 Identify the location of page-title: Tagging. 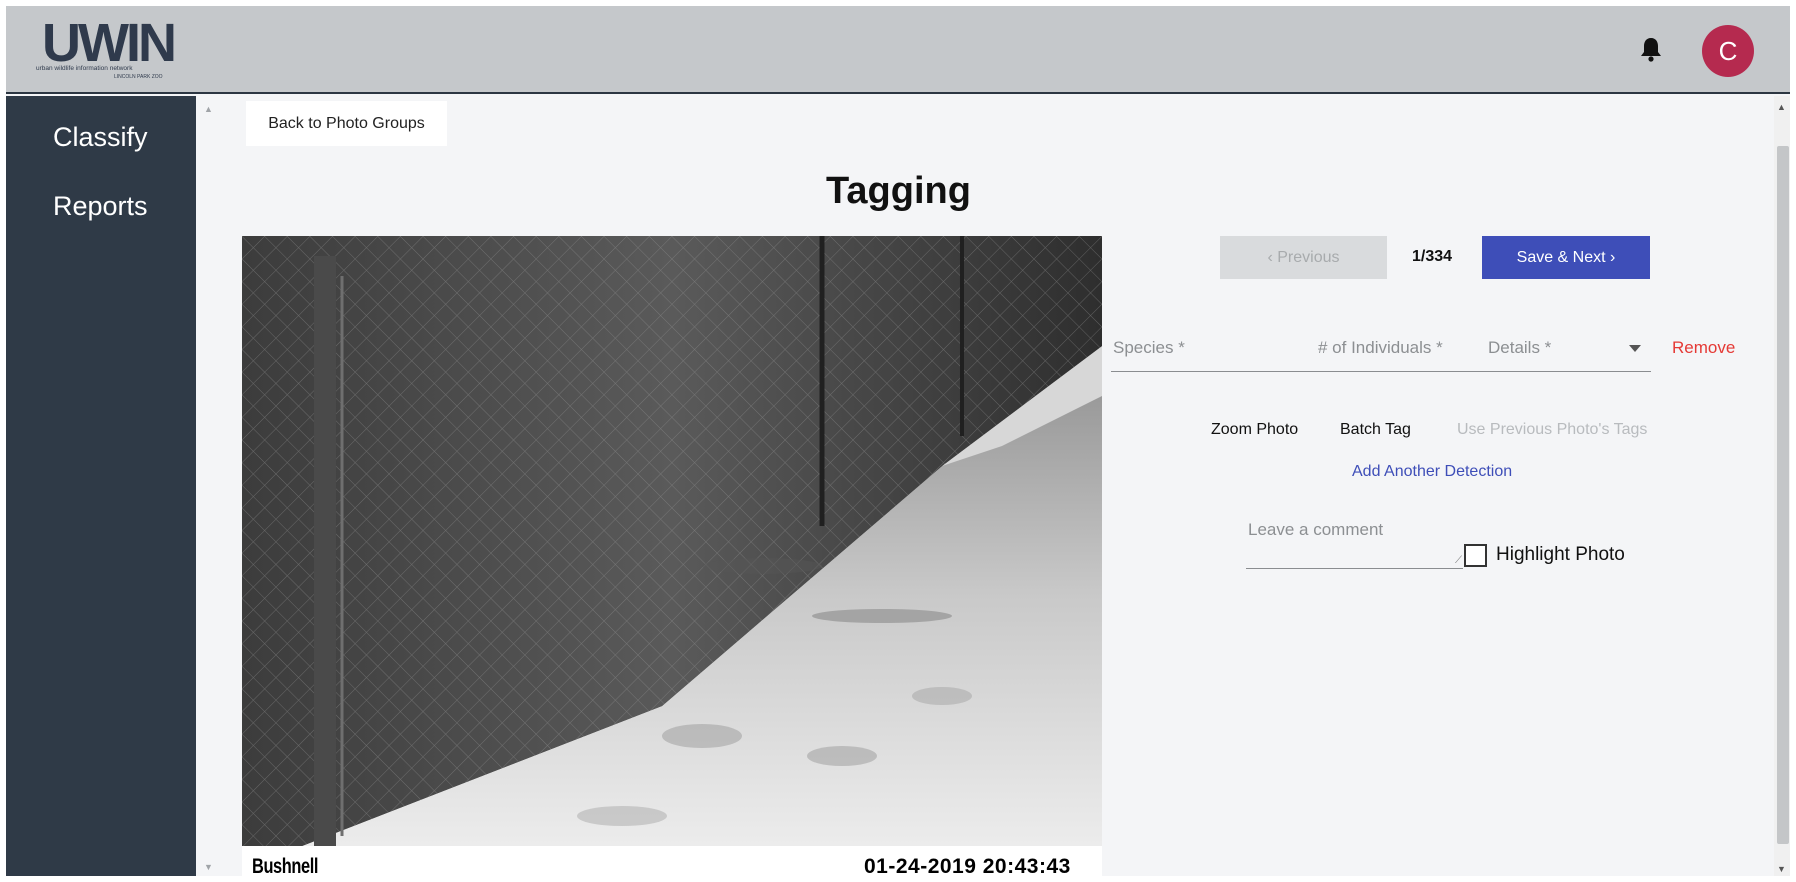
(898, 191).